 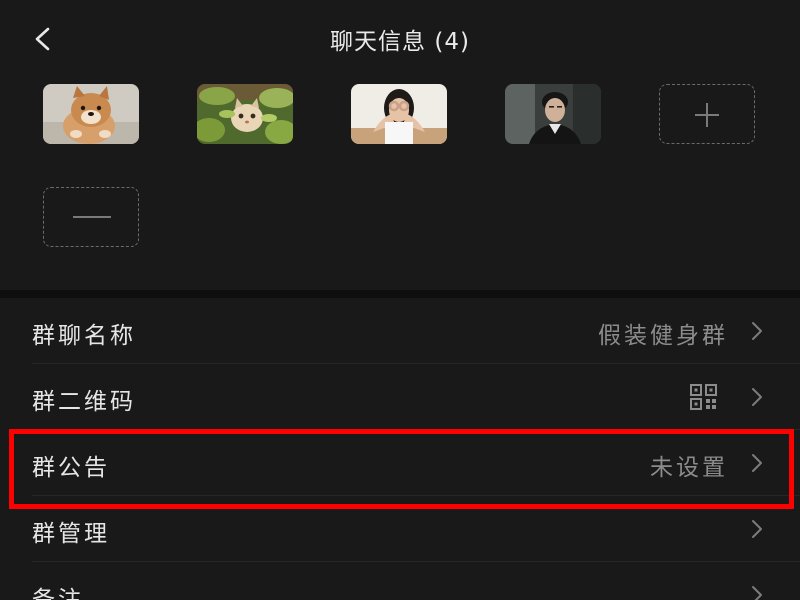 I want to click on minus-icon, so click(x=92, y=217).